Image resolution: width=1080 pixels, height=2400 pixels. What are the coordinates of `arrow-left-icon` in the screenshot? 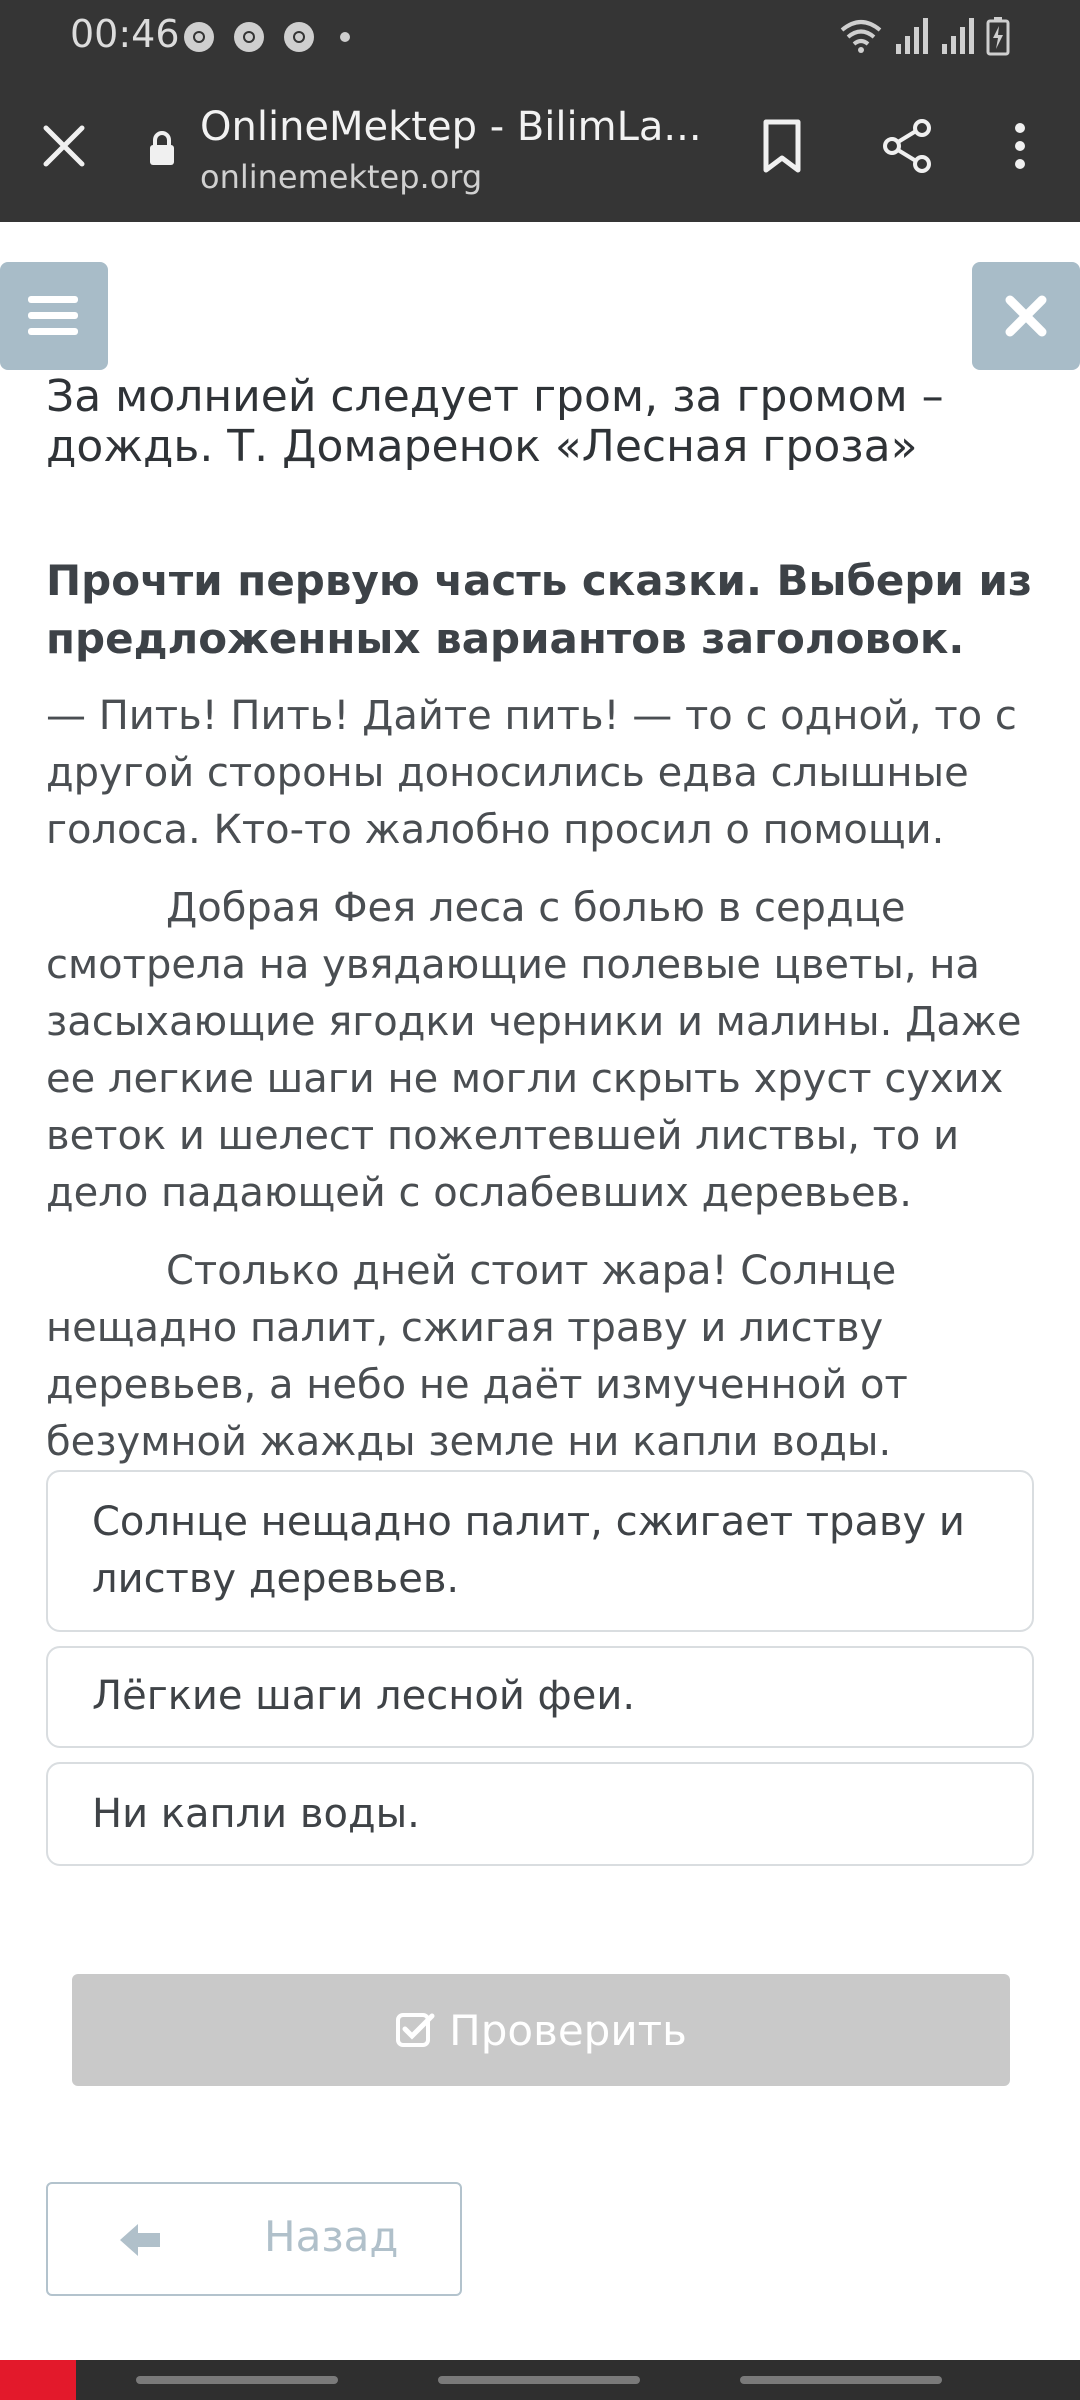 It's located at (140, 2240).